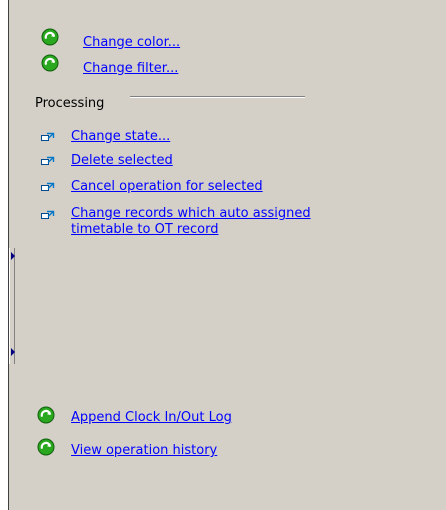 Image resolution: width=446 pixels, height=510 pixels. I want to click on section-divider, so click(217, 97).